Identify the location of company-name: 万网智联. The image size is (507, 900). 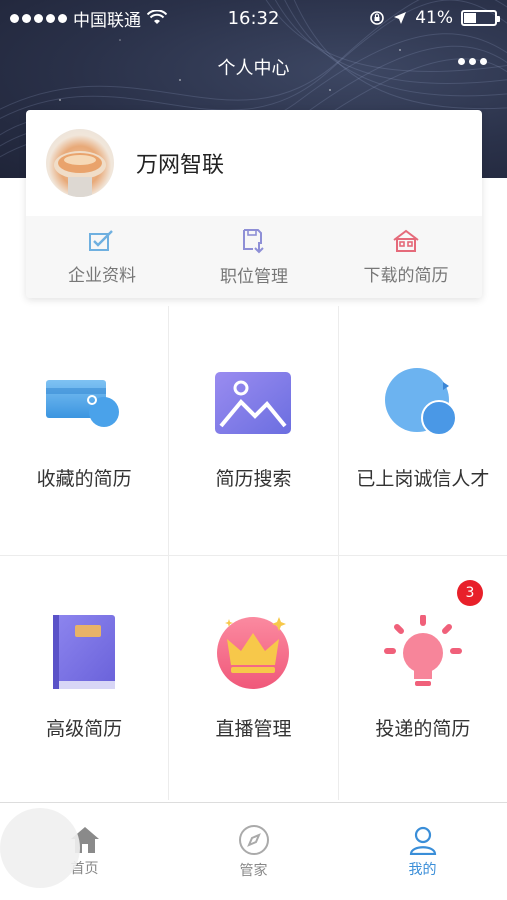
(180, 165).